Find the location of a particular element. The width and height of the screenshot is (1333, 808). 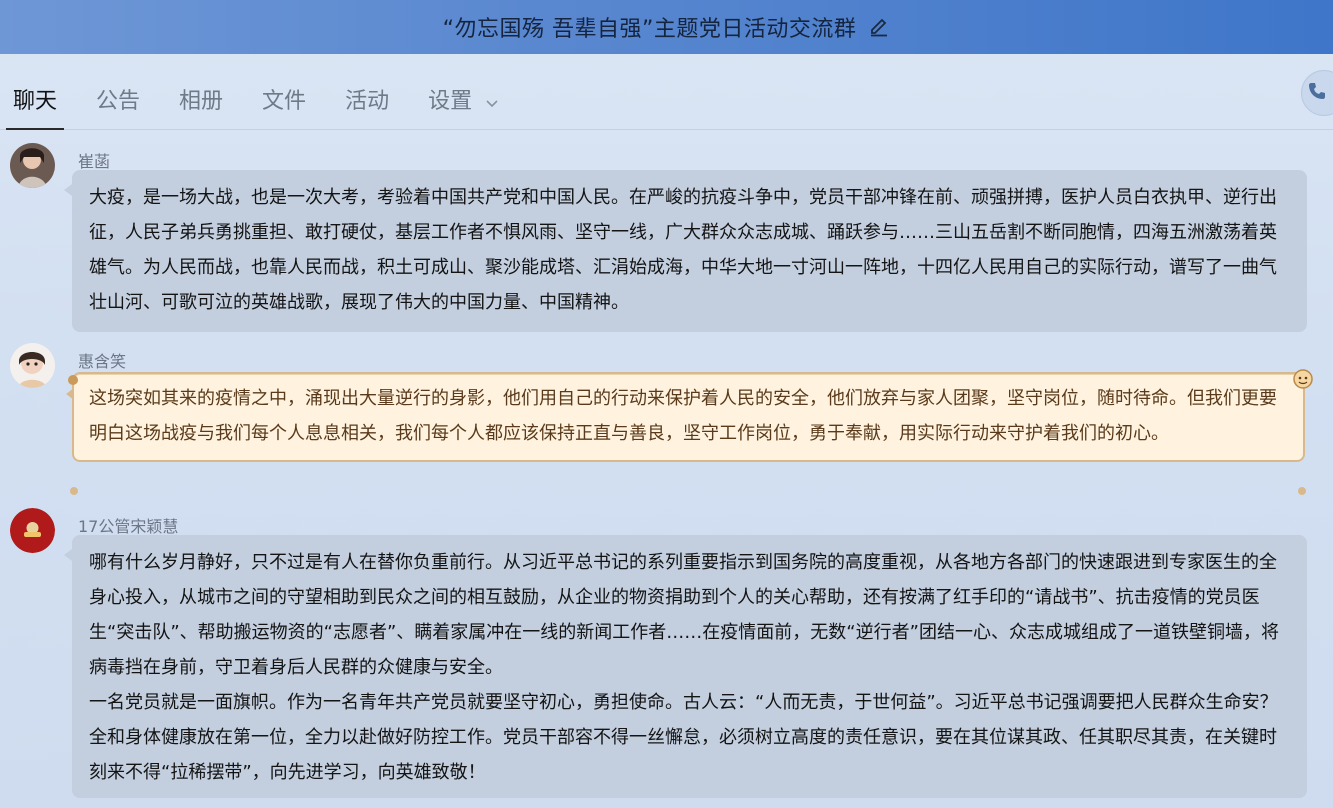

tab-label: 文件 is located at coordinates (284, 101).